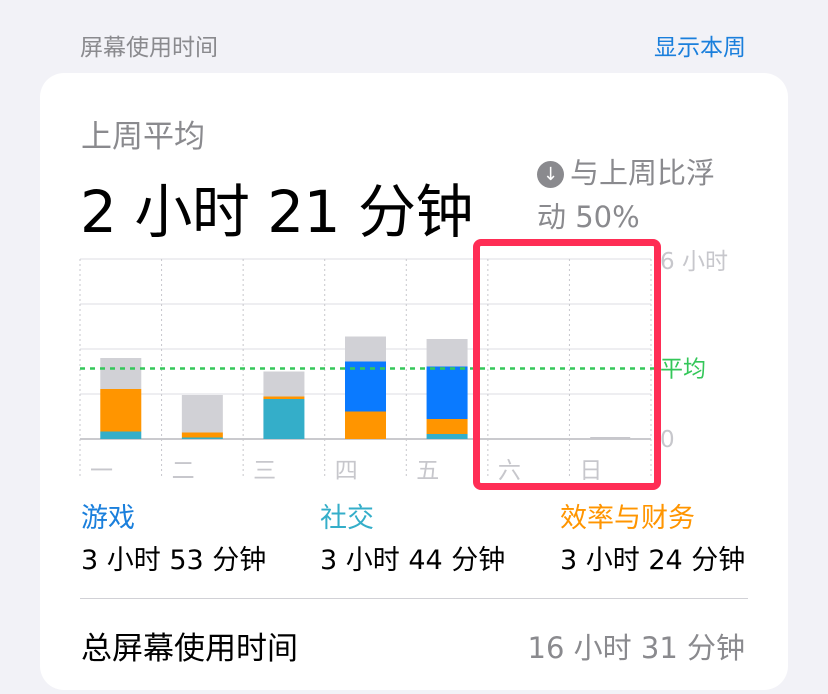  What do you see at coordinates (413, 560) in the screenshot?
I see `category-time: 3 小时 44 分钟` at bounding box center [413, 560].